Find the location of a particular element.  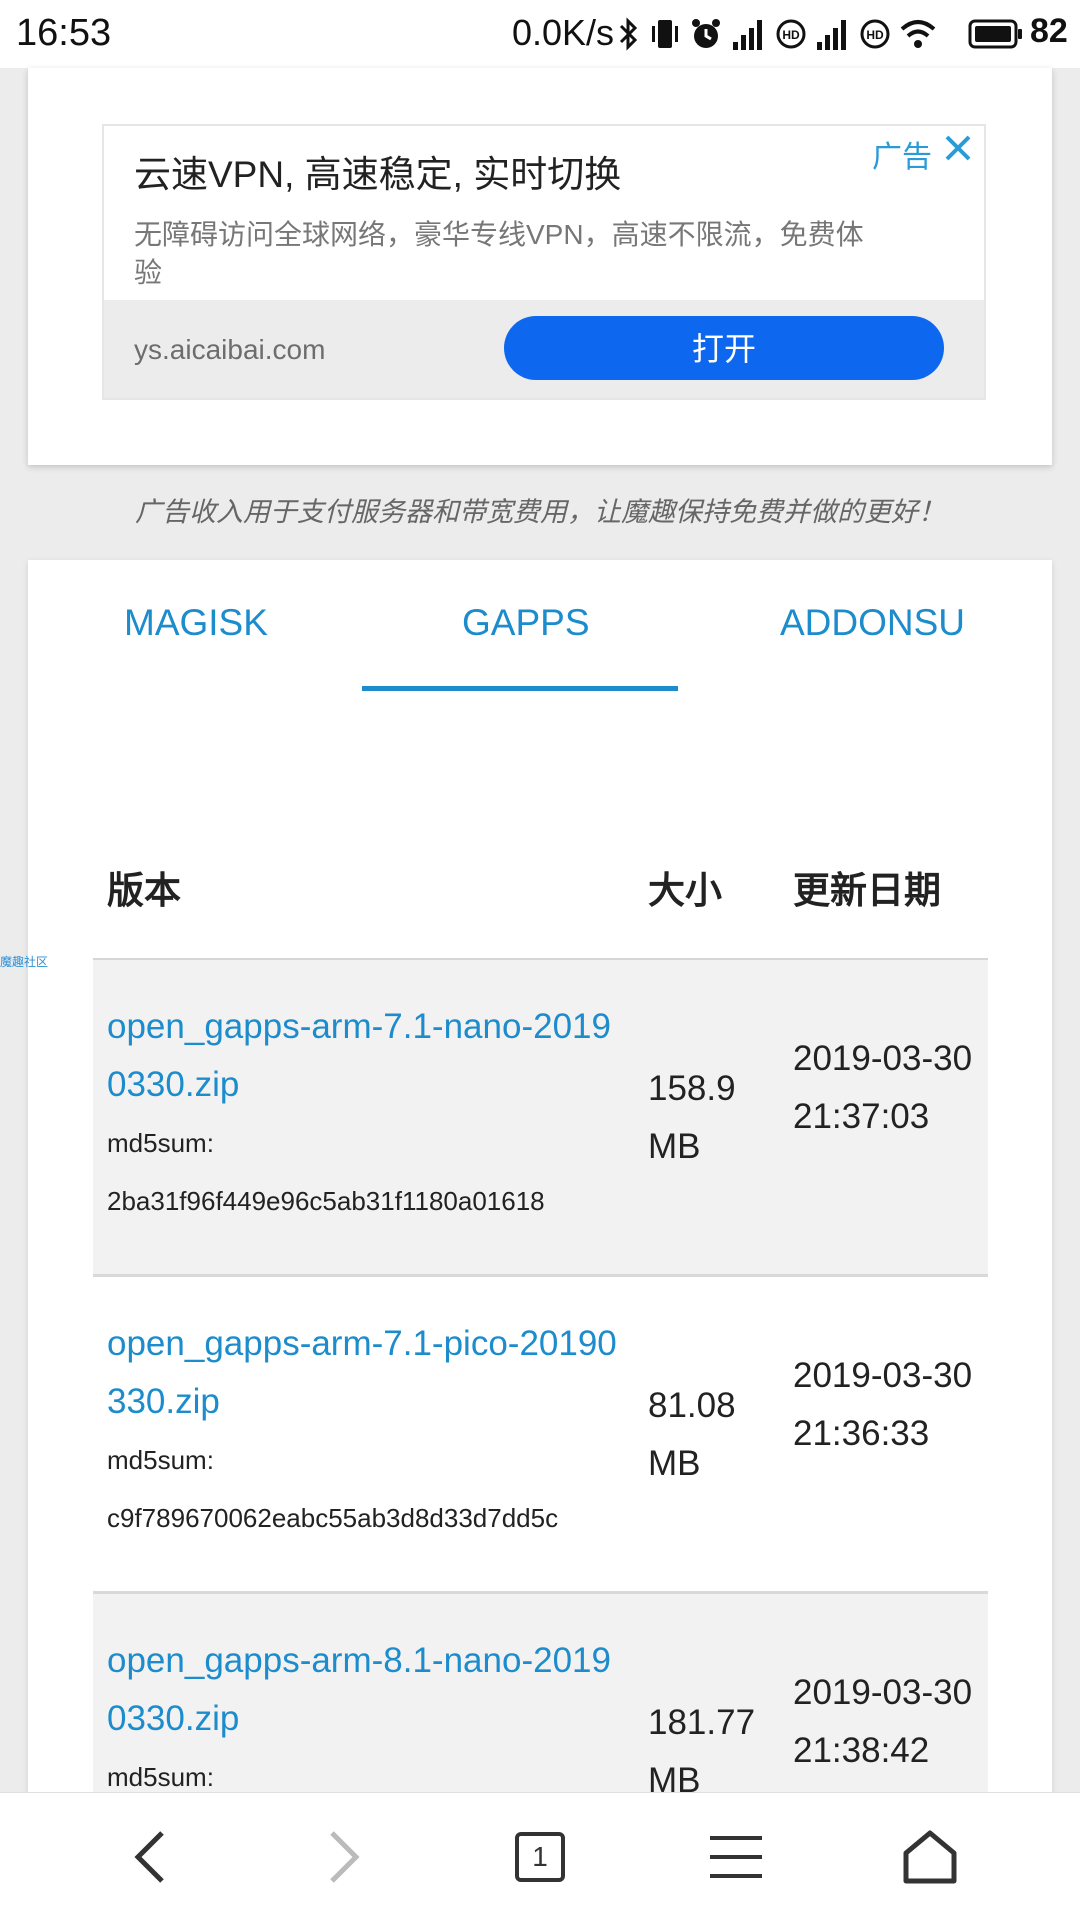

header-date: 更新日期 is located at coordinates (867, 890).